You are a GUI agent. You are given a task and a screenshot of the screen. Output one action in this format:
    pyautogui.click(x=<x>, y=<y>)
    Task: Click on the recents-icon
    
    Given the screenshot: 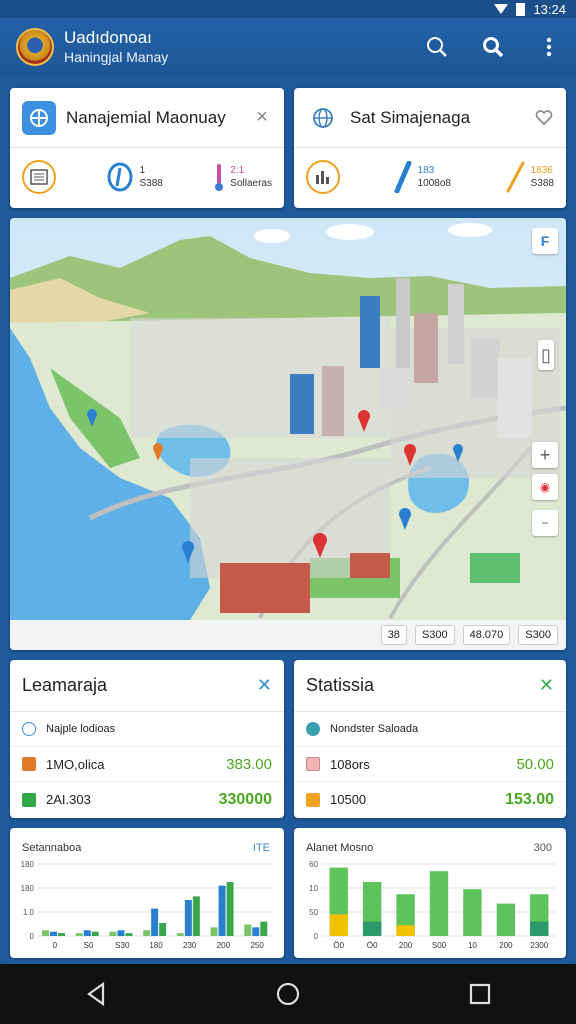 What is the action you would take?
    pyautogui.click(x=480, y=994)
    